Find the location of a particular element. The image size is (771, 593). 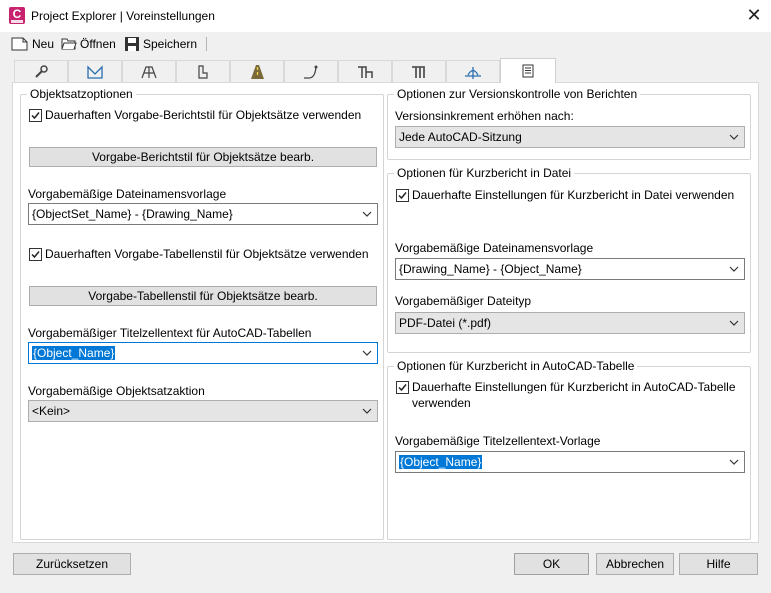

file-report-filename-label: Vorgabemäßige Dateinamensvorlage is located at coordinates (494, 248).